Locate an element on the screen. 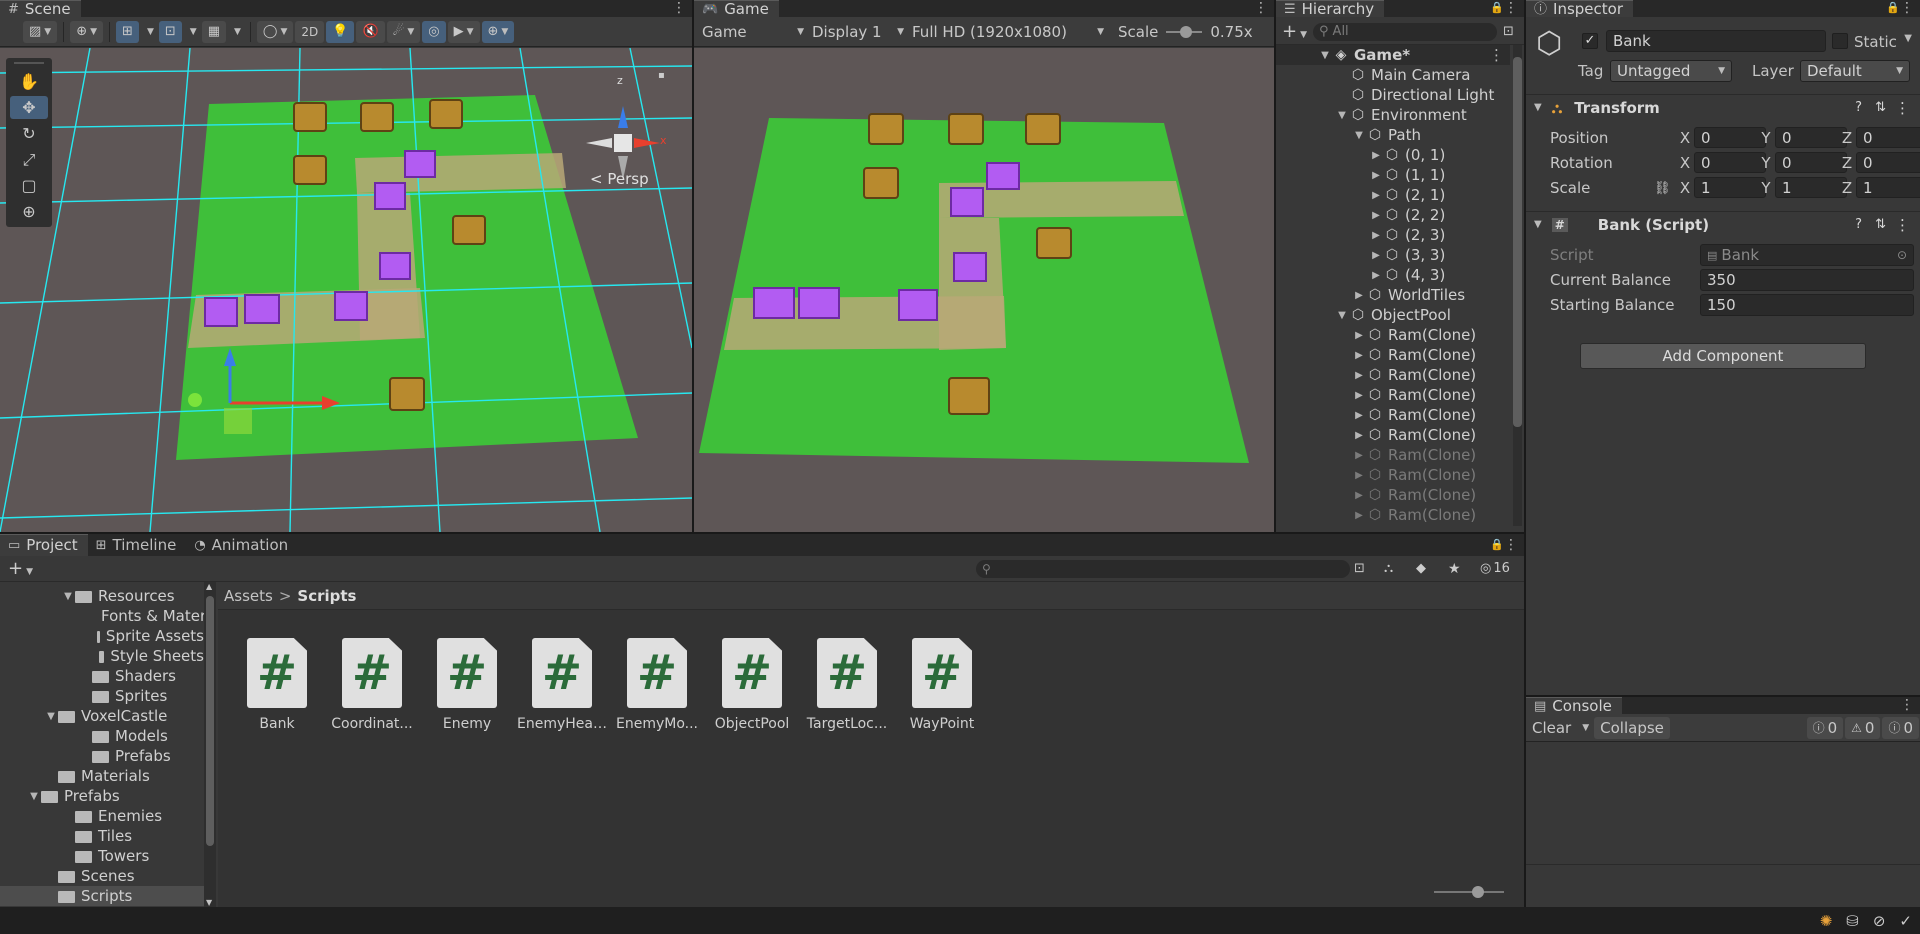  favorites-icon: ★ is located at coordinates (1454, 569).